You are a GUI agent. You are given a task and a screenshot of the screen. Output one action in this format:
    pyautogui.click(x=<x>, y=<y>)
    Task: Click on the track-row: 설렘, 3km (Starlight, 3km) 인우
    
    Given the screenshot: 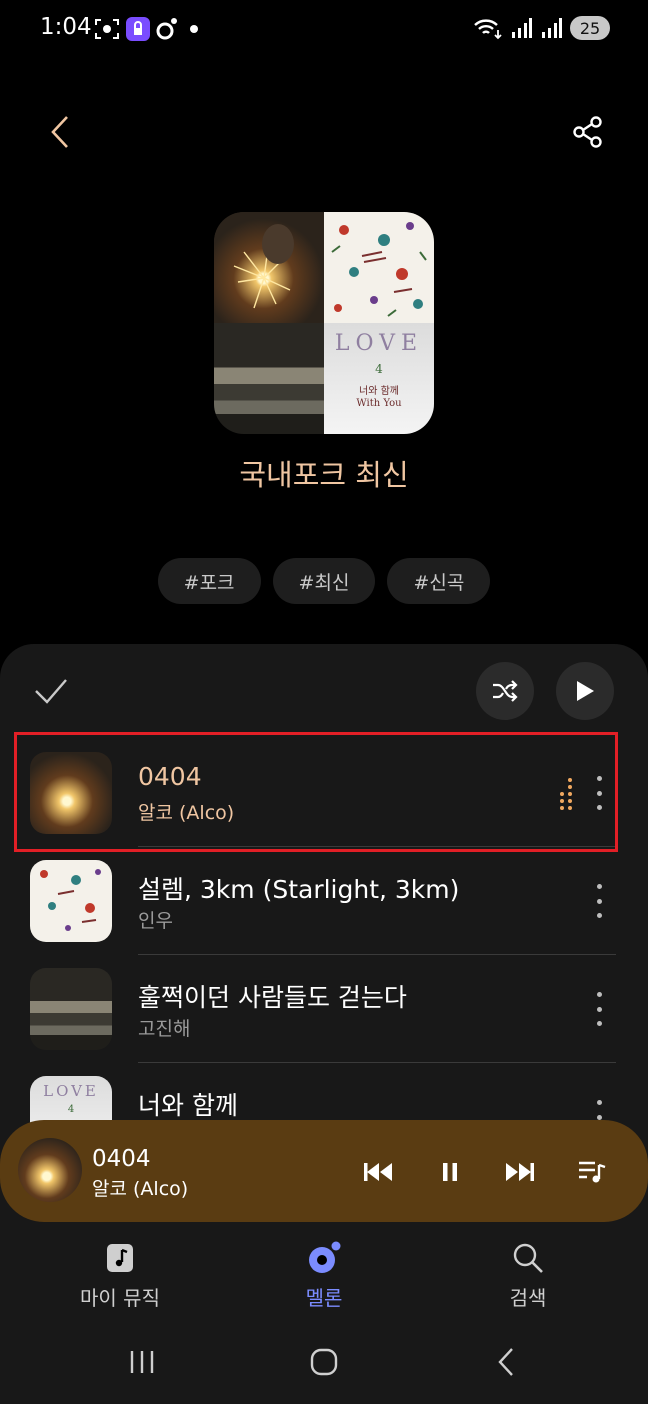 What is the action you would take?
    pyautogui.click(x=323, y=901)
    